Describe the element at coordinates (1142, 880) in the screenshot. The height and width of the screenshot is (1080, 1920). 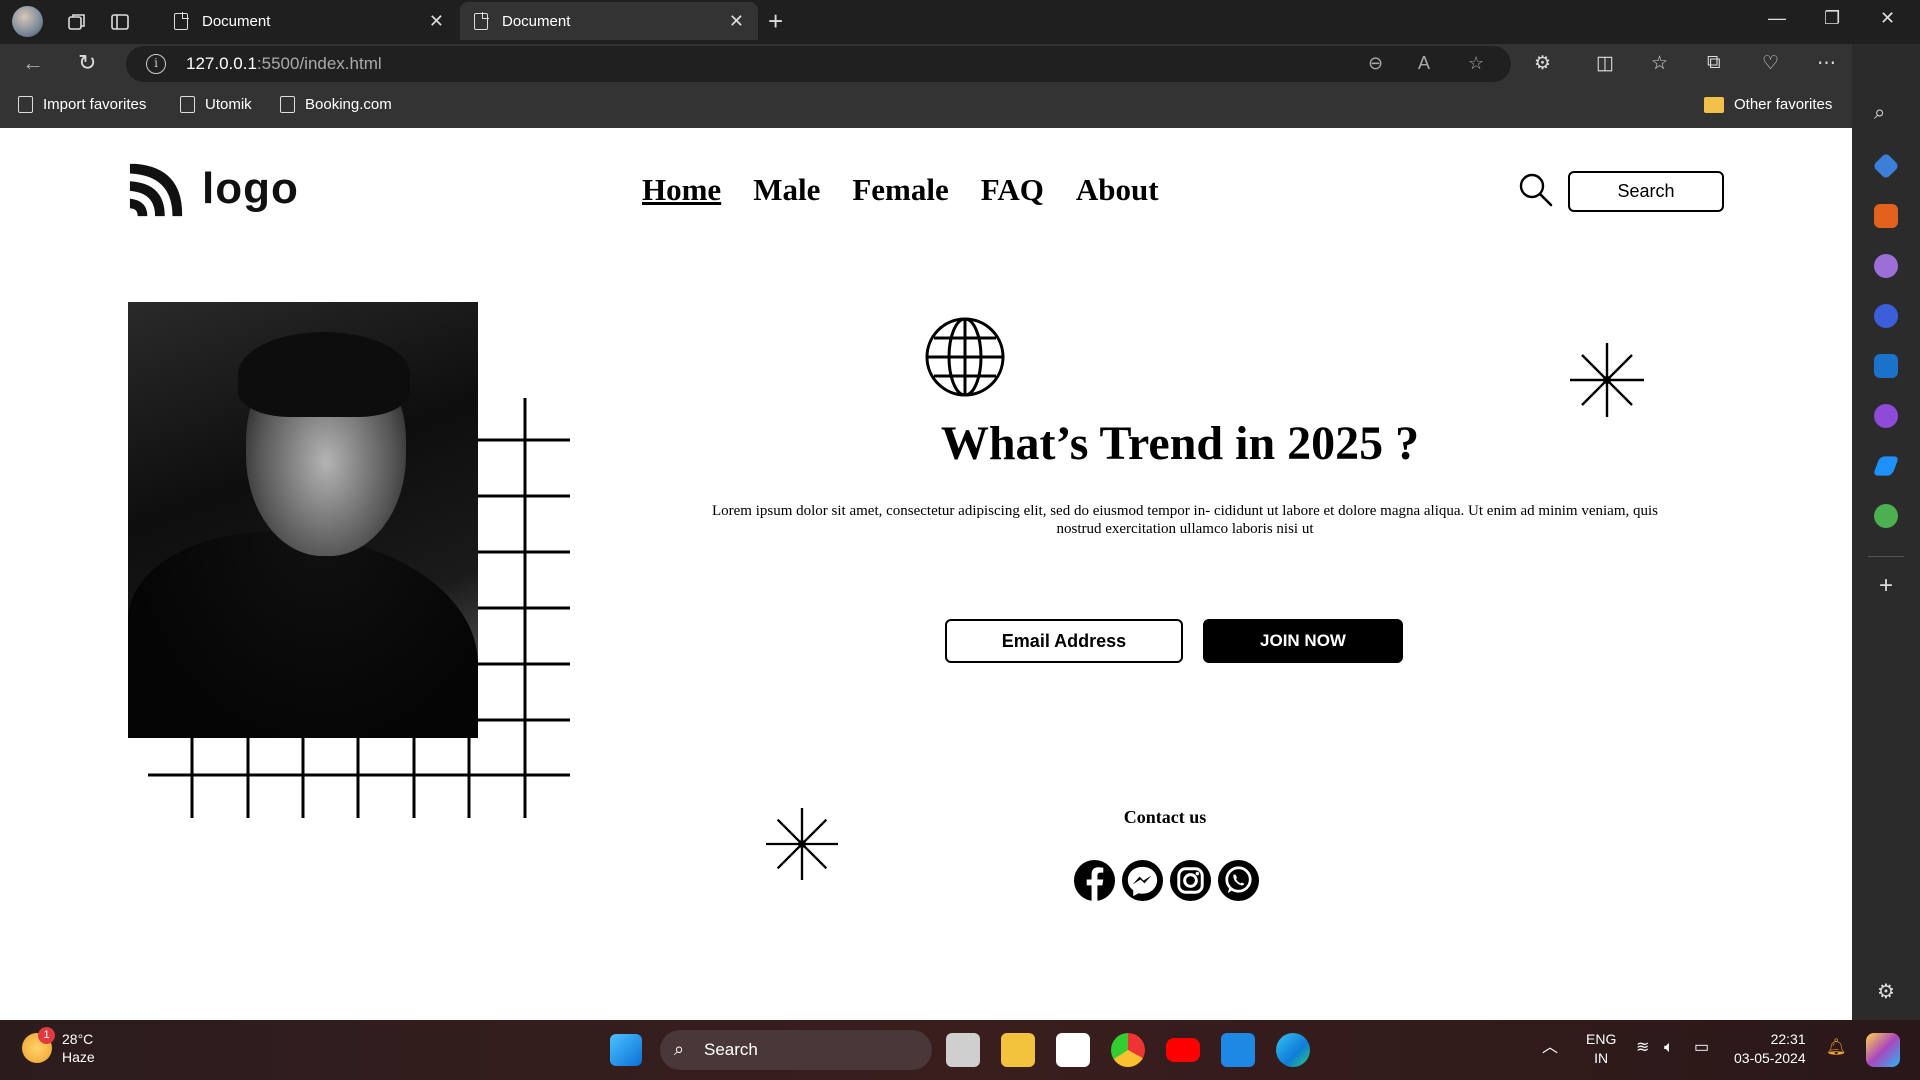
I see `messenger-icon` at that location.